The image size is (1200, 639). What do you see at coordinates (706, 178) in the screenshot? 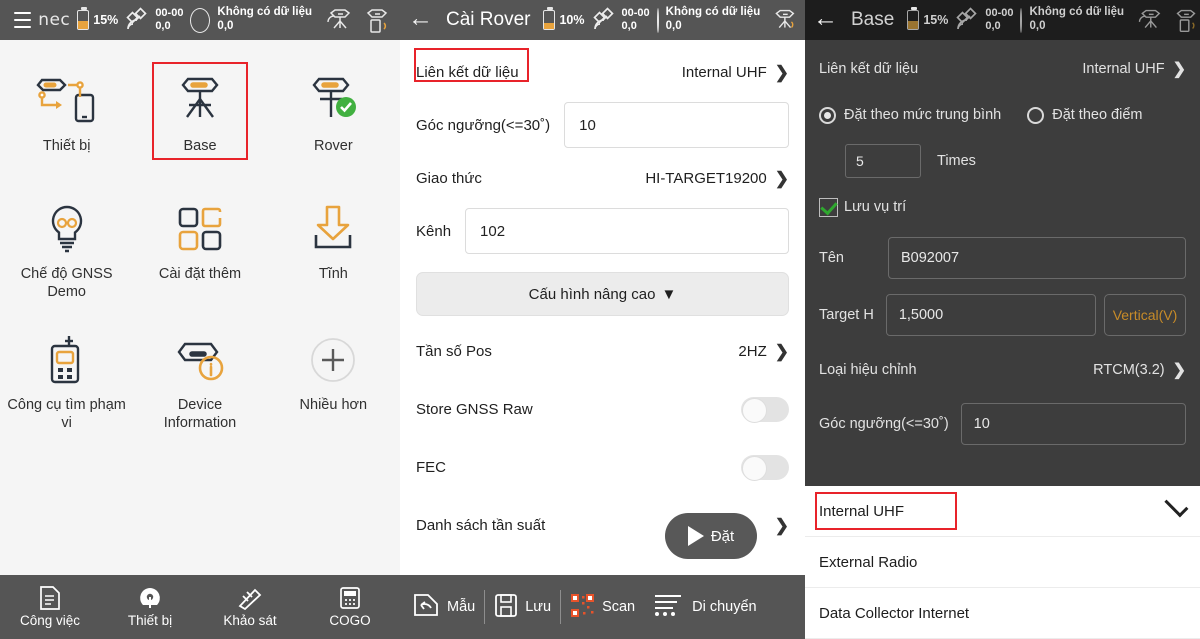
I see `protocol-value-text: HI-TARGET19200` at bounding box center [706, 178].